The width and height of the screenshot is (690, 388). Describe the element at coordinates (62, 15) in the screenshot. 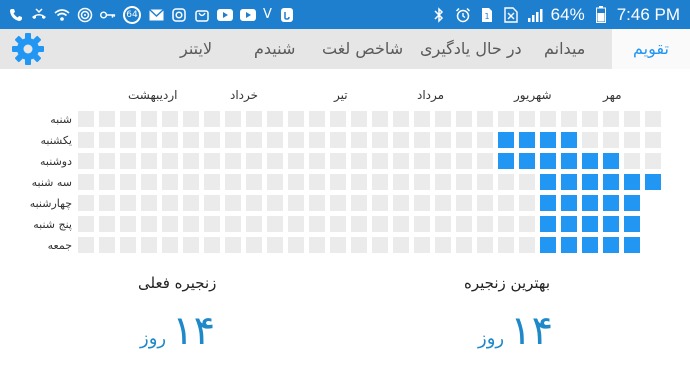

I see `wifi-icon` at that location.